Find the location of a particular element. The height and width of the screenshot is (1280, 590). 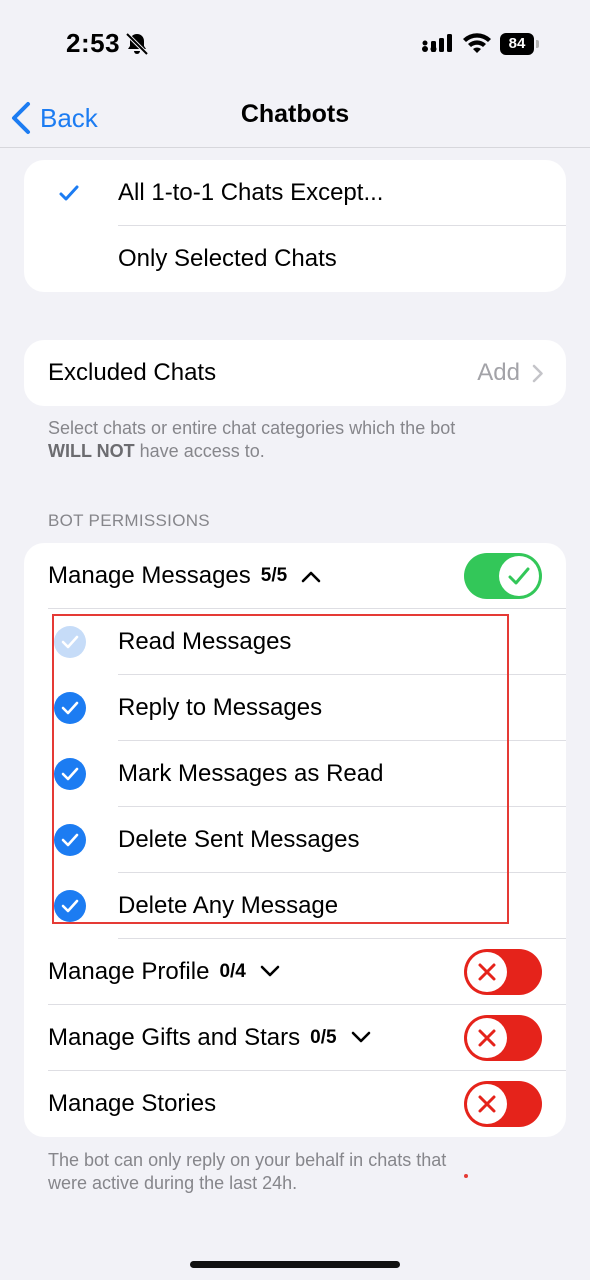

option-only-selected-chats: Only Selected Chats is located at coordinates (295, 259).